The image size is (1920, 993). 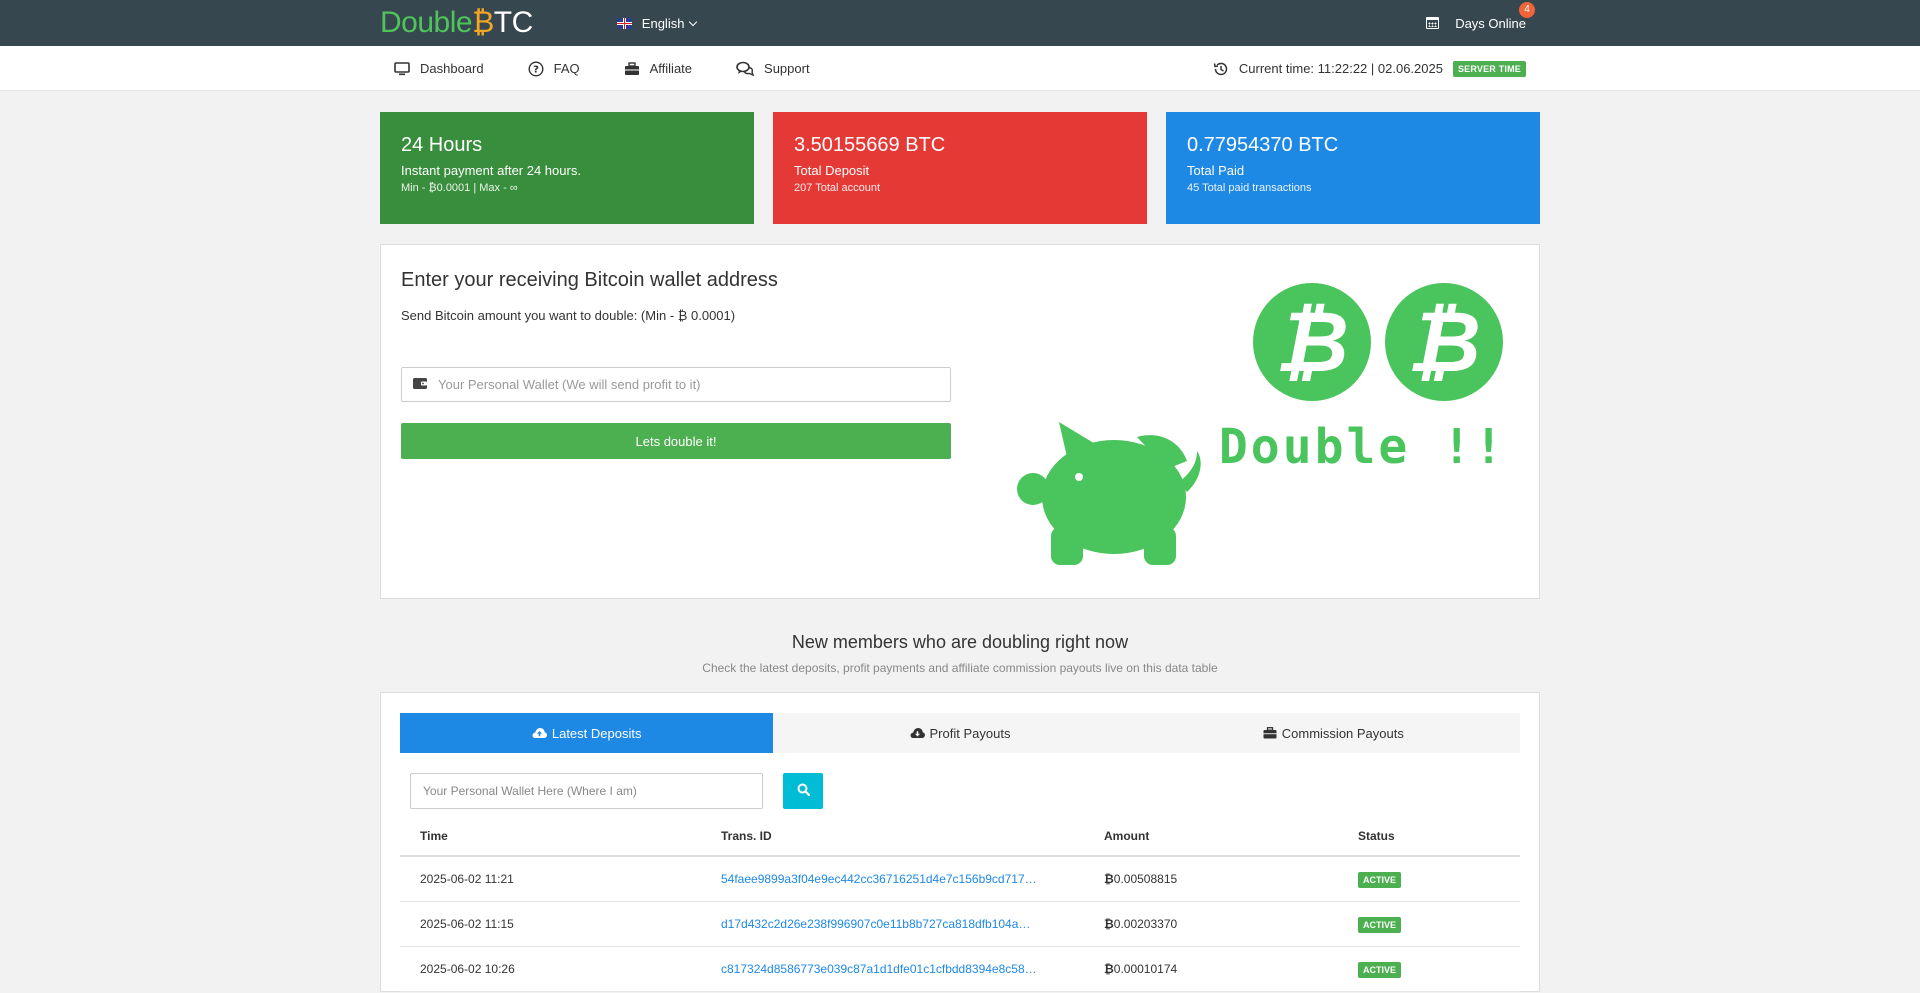 What do you see at coordinates (491, 170) in the screenshot?
I see `stat-card-subtitle: Instant payment after 24 hours.` at bounding box center [491, 170].